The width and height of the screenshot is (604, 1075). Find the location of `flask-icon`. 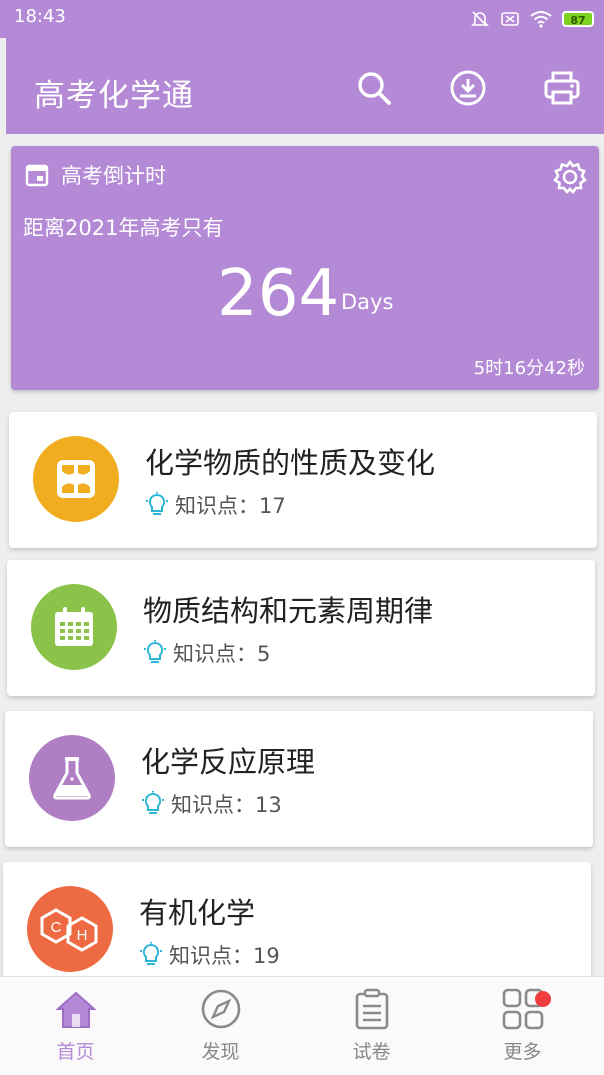

flask-icon is located at coordinates (72, 778).